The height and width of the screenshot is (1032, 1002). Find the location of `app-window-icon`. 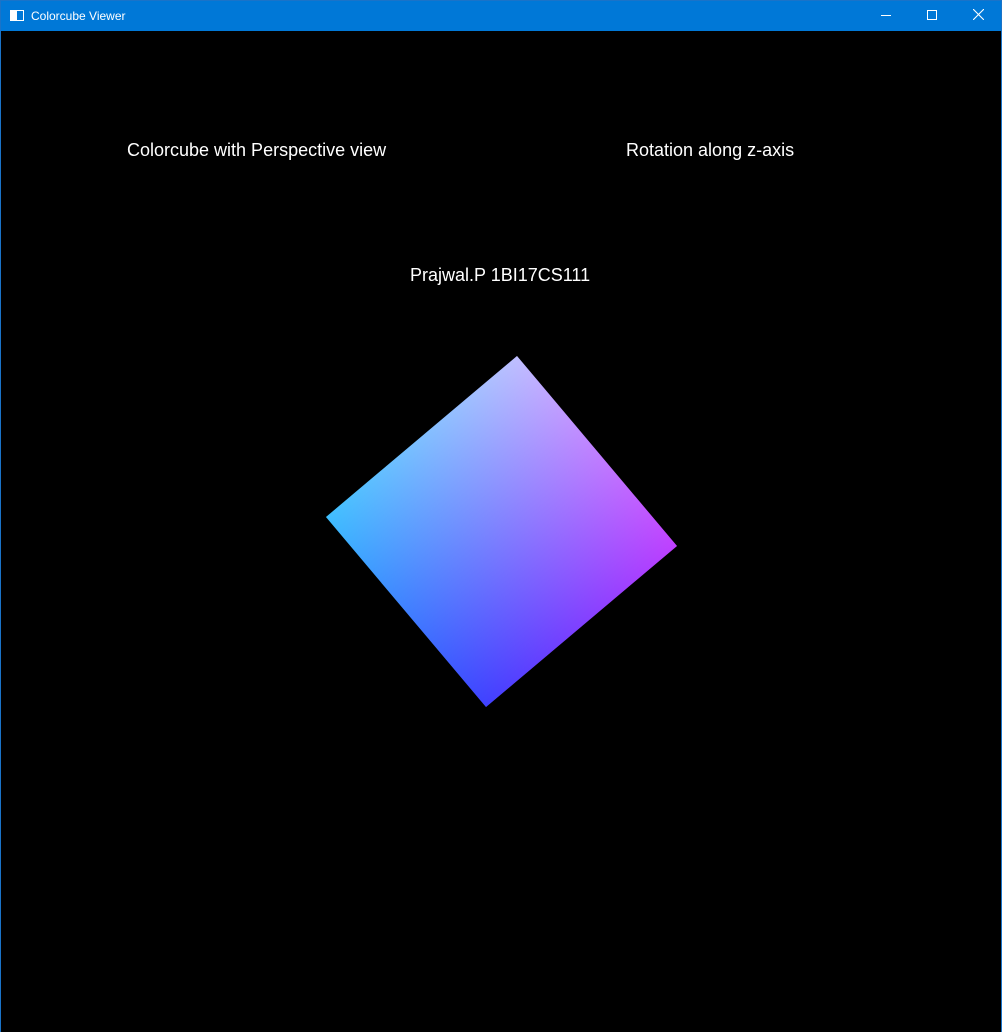

app-window-icon is located at coordinates (17, 15).